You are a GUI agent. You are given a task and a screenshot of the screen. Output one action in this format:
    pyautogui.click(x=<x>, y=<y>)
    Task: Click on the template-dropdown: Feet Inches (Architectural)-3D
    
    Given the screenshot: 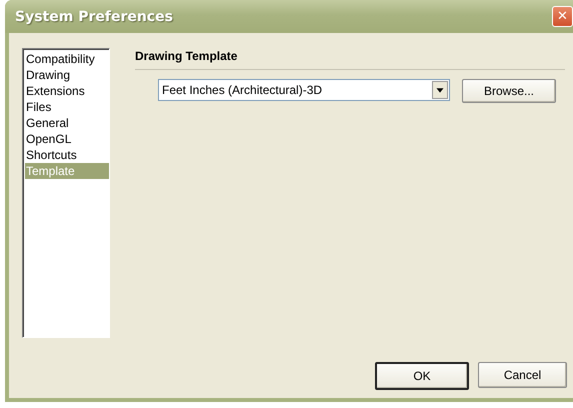 What is the action you would take?
    pyautogui.click(x=304, y=90)
    